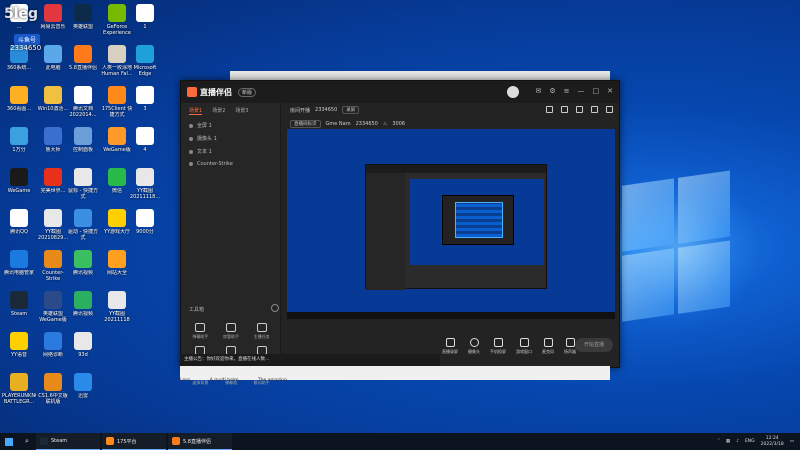 The image size is (800, 450). What do you see at coordinates (27, 441) in the screenshot?
I see `search-icon: ⌕` at bounding box center [27, 441].